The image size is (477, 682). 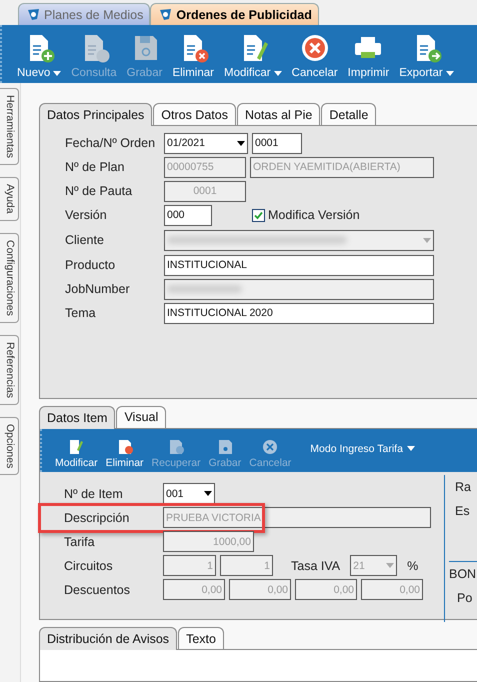 I want to click on tab: Datos Principales, so click(x=95, y=114).